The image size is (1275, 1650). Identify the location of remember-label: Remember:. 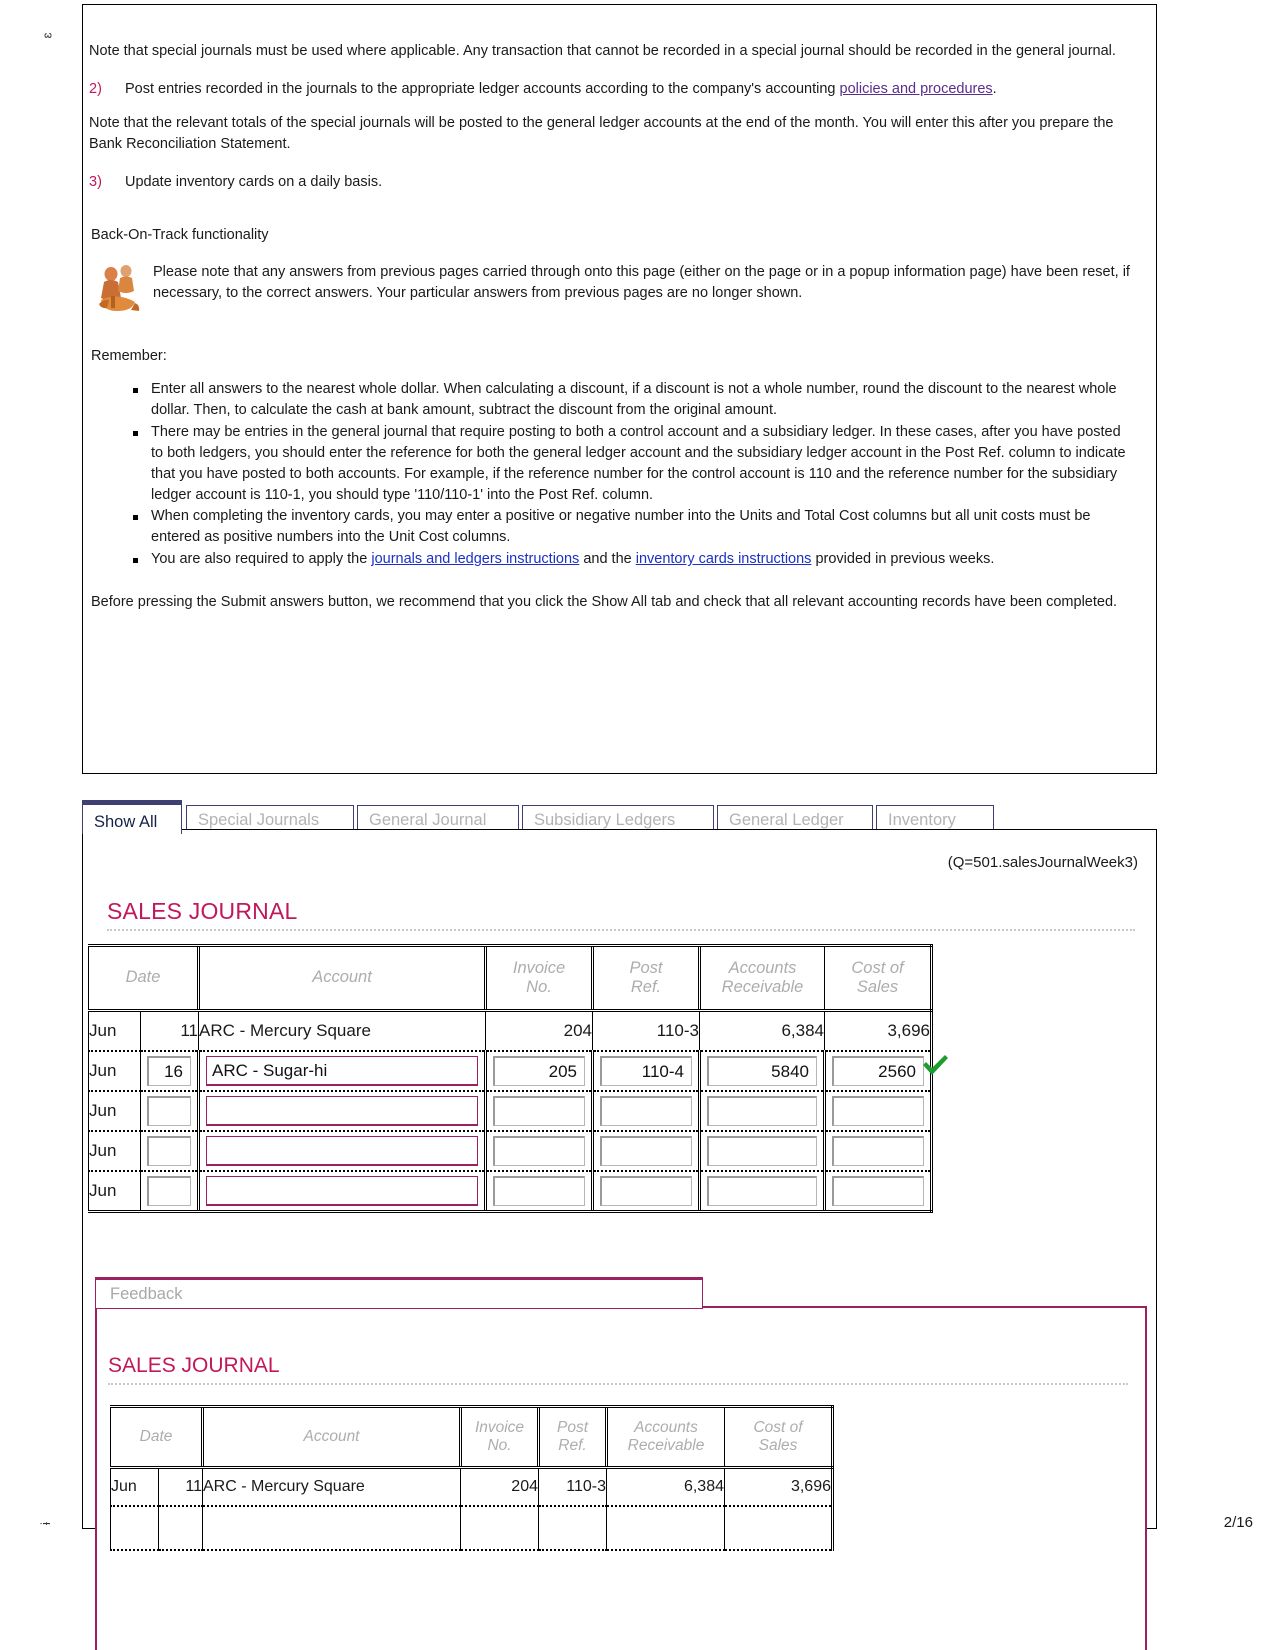
(129, 356).